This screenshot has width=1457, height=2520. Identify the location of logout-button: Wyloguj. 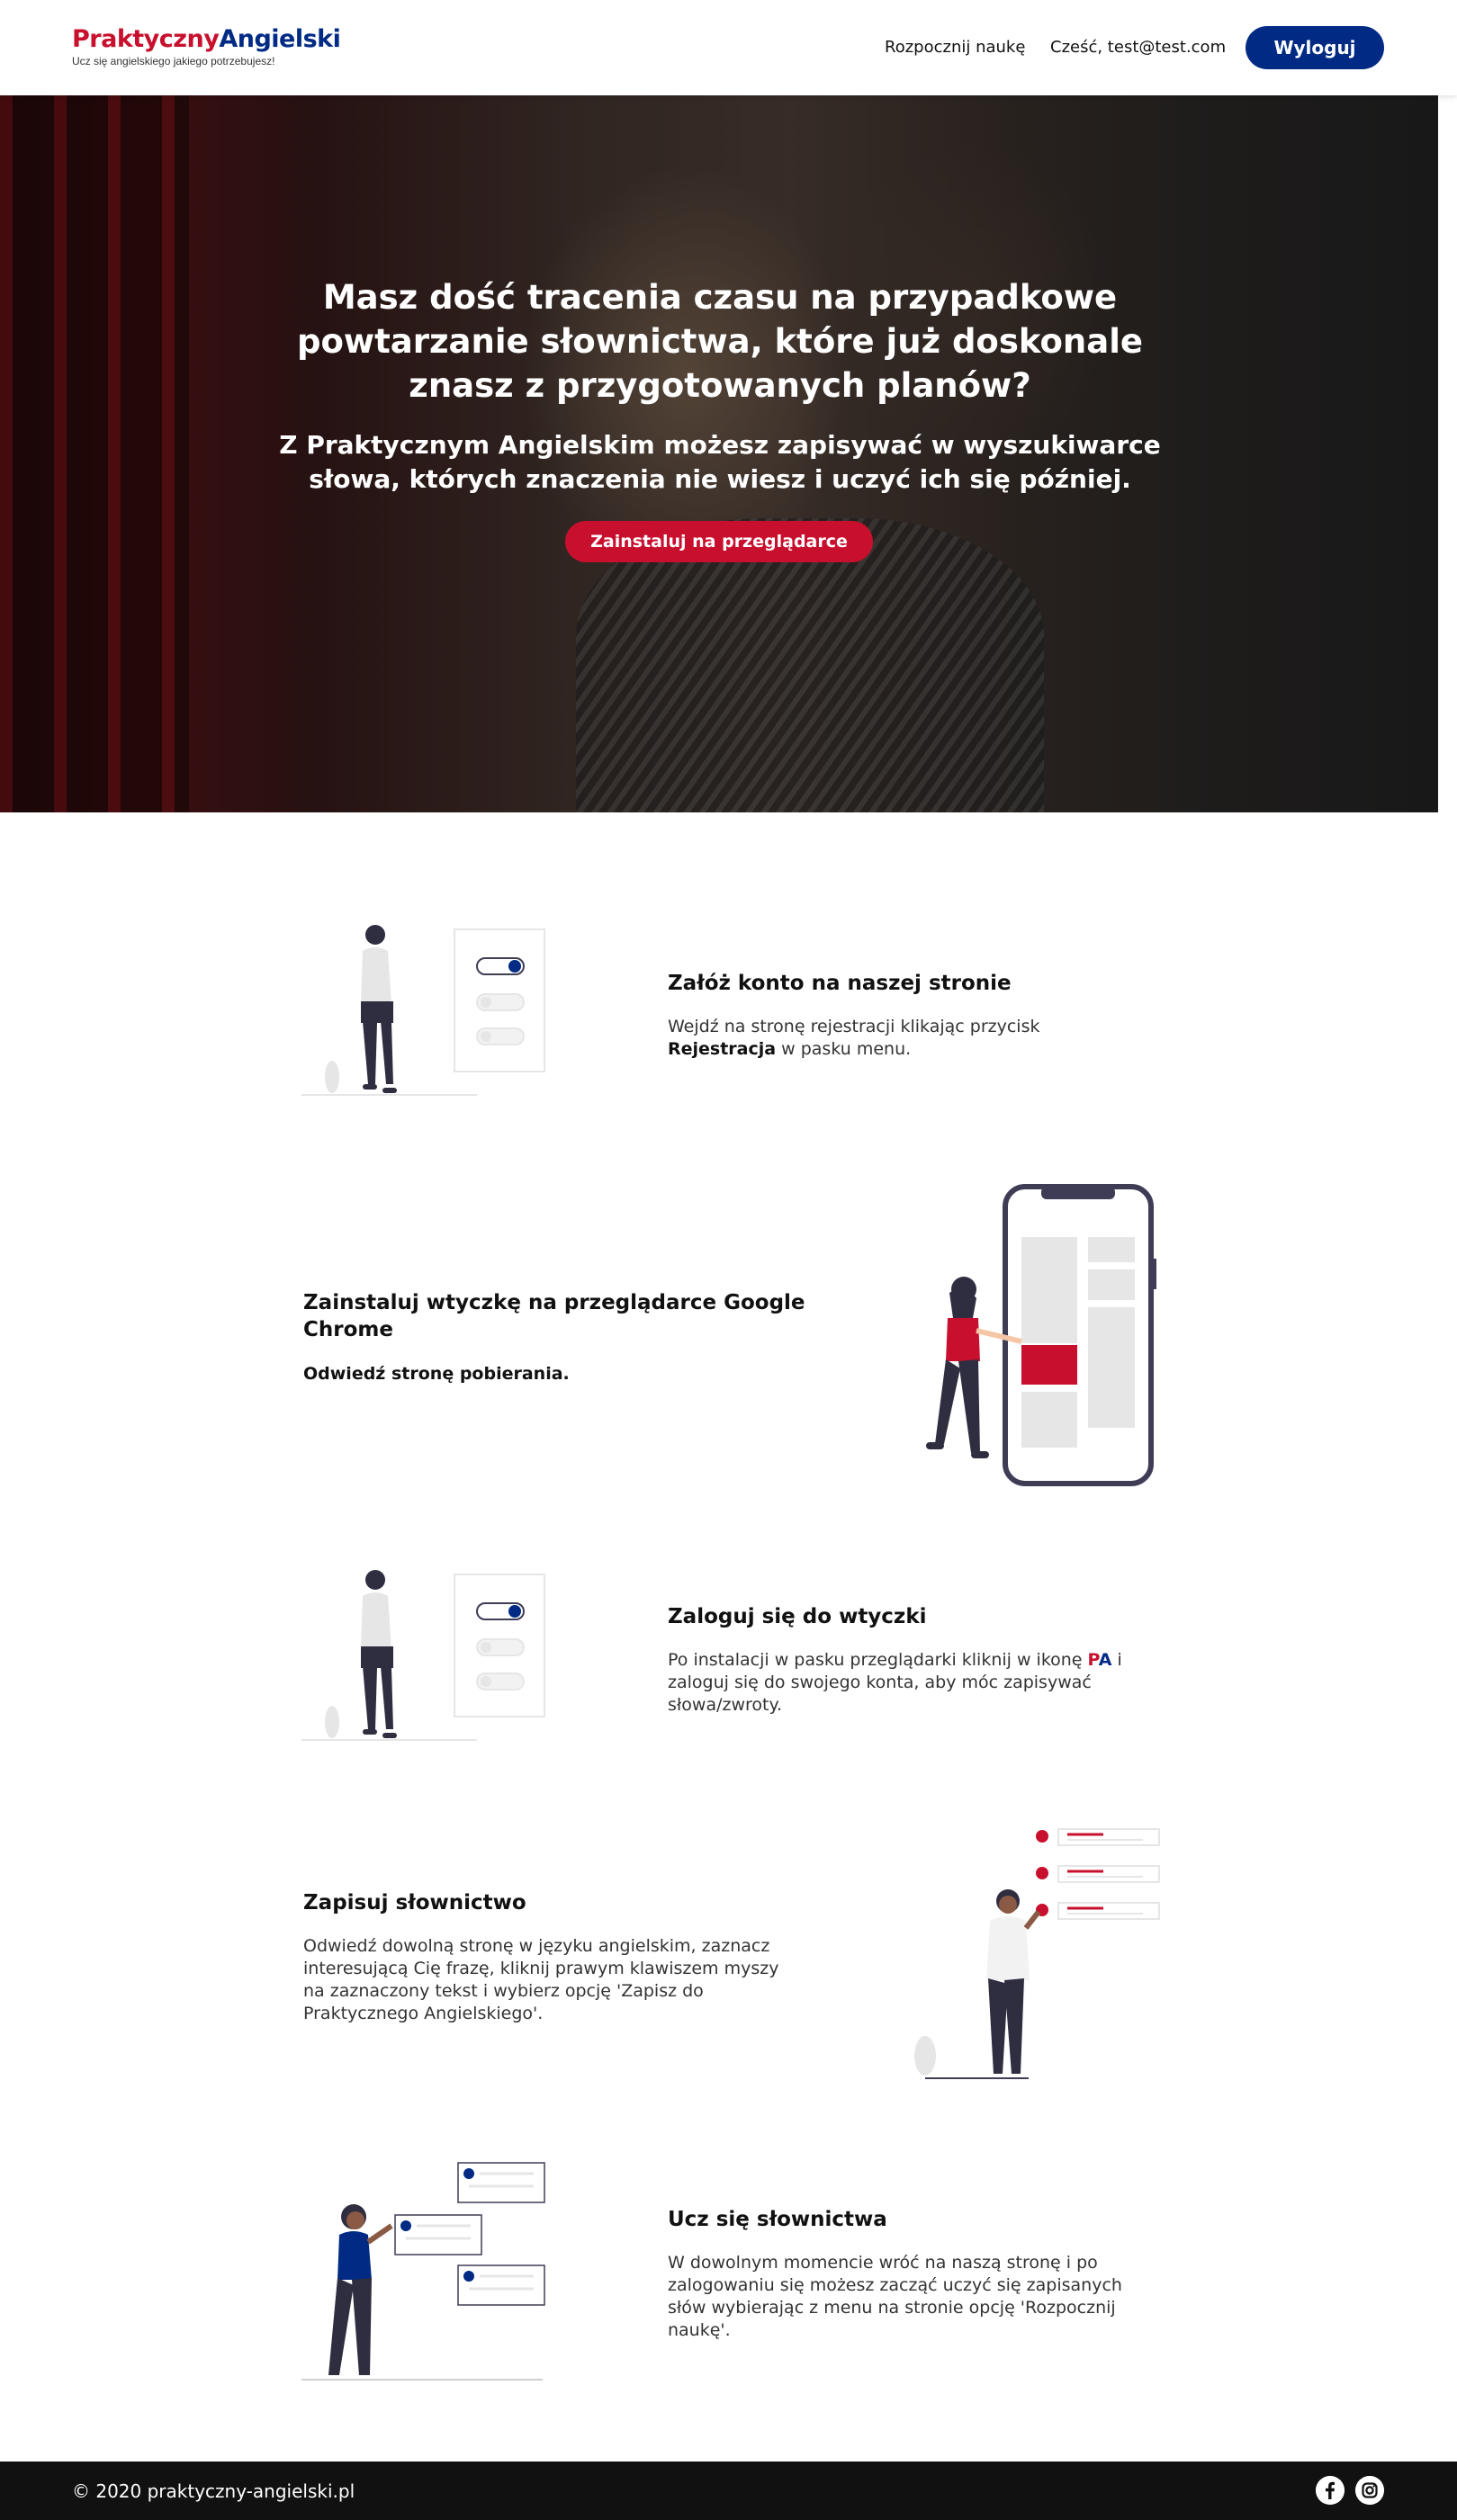
(1315, 47).